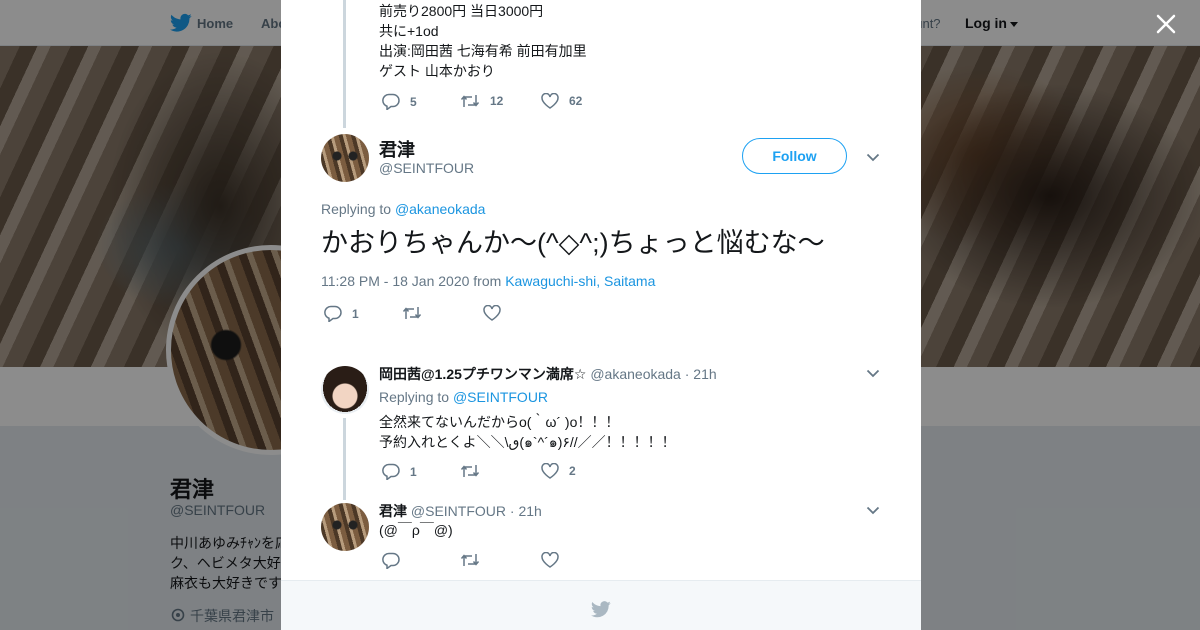 The height and width of the screenshot is (630, 1200). I want to click on reply-header: 岡田茜@1.25プチワンマン満席☆ @akaneokada · 21h, so click(548, 374).